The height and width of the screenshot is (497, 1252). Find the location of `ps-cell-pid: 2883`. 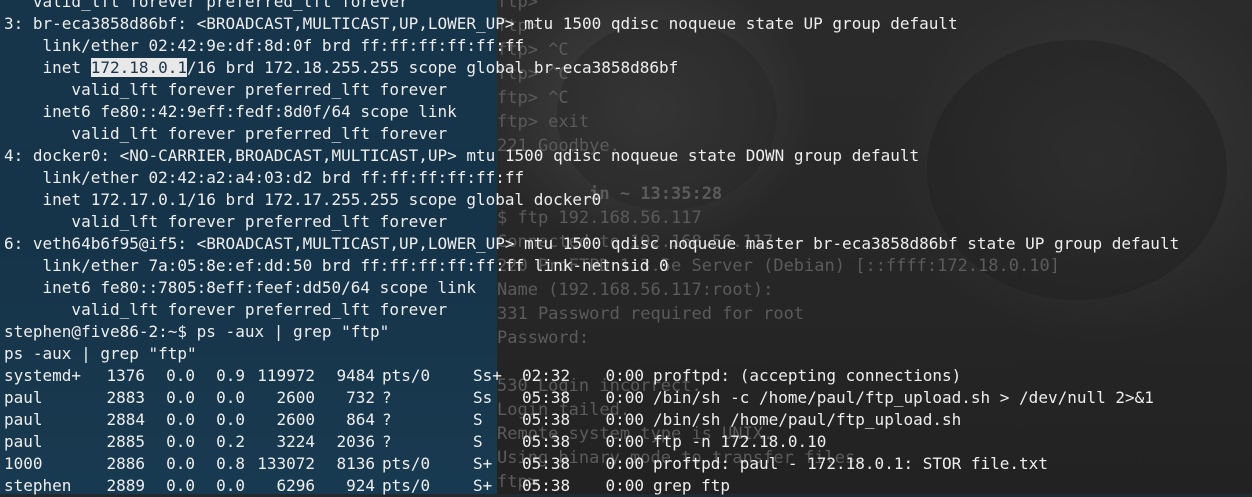

ps-cell-pid: 2883 is located at coordinates (125, 397).